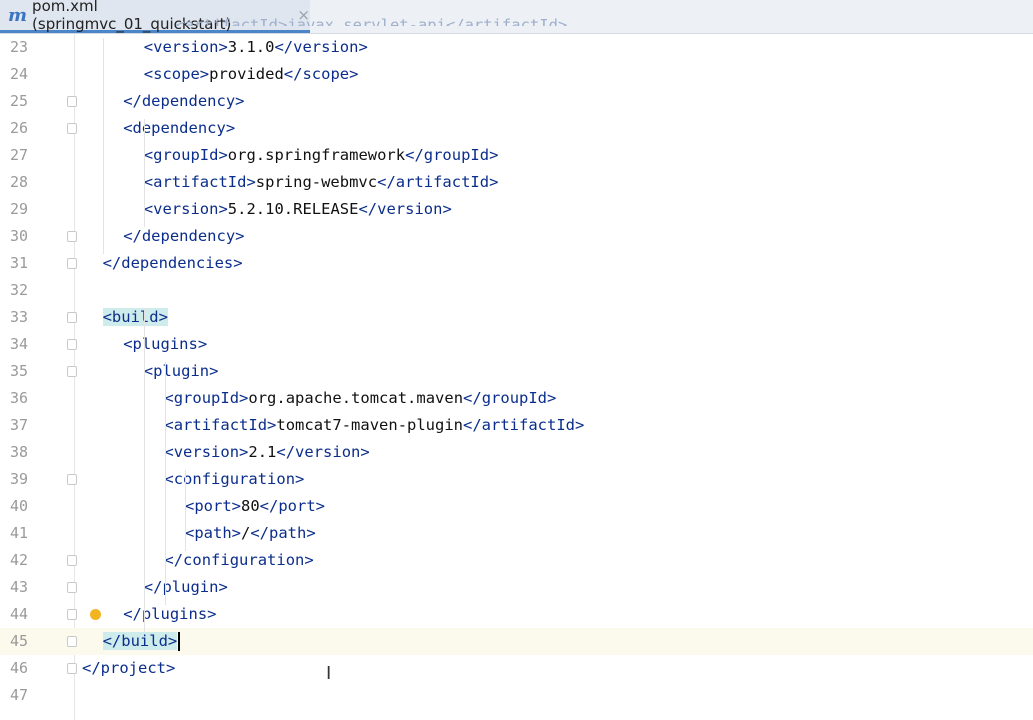 Image resolution: width=1033 pixels, height=720 pixels. I want to click on xml-text-value: 3.1.0, so click(251, 47).